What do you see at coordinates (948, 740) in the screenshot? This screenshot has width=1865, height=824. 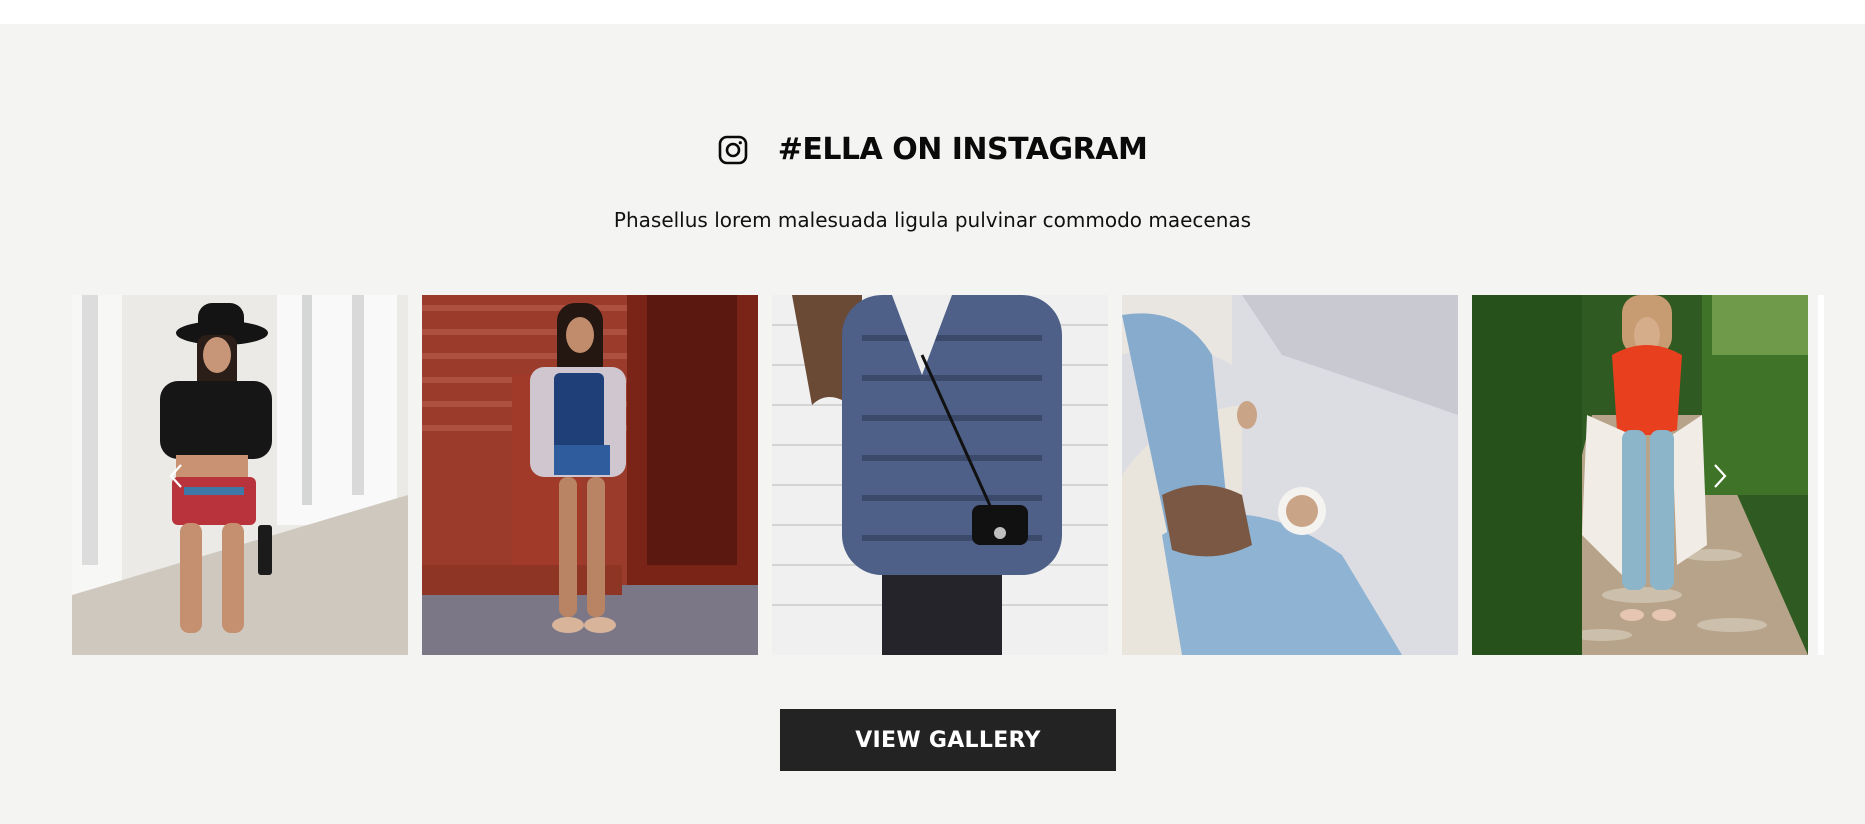 I see `view-gallery-button: VIEW GALLERY` at bounding box center [948, 740].